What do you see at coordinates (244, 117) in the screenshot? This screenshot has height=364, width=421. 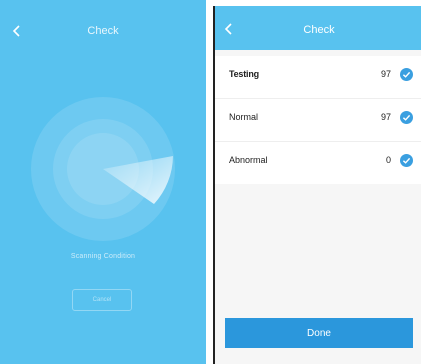 I see `row-label: Normal` at bounding box center [244, 117].